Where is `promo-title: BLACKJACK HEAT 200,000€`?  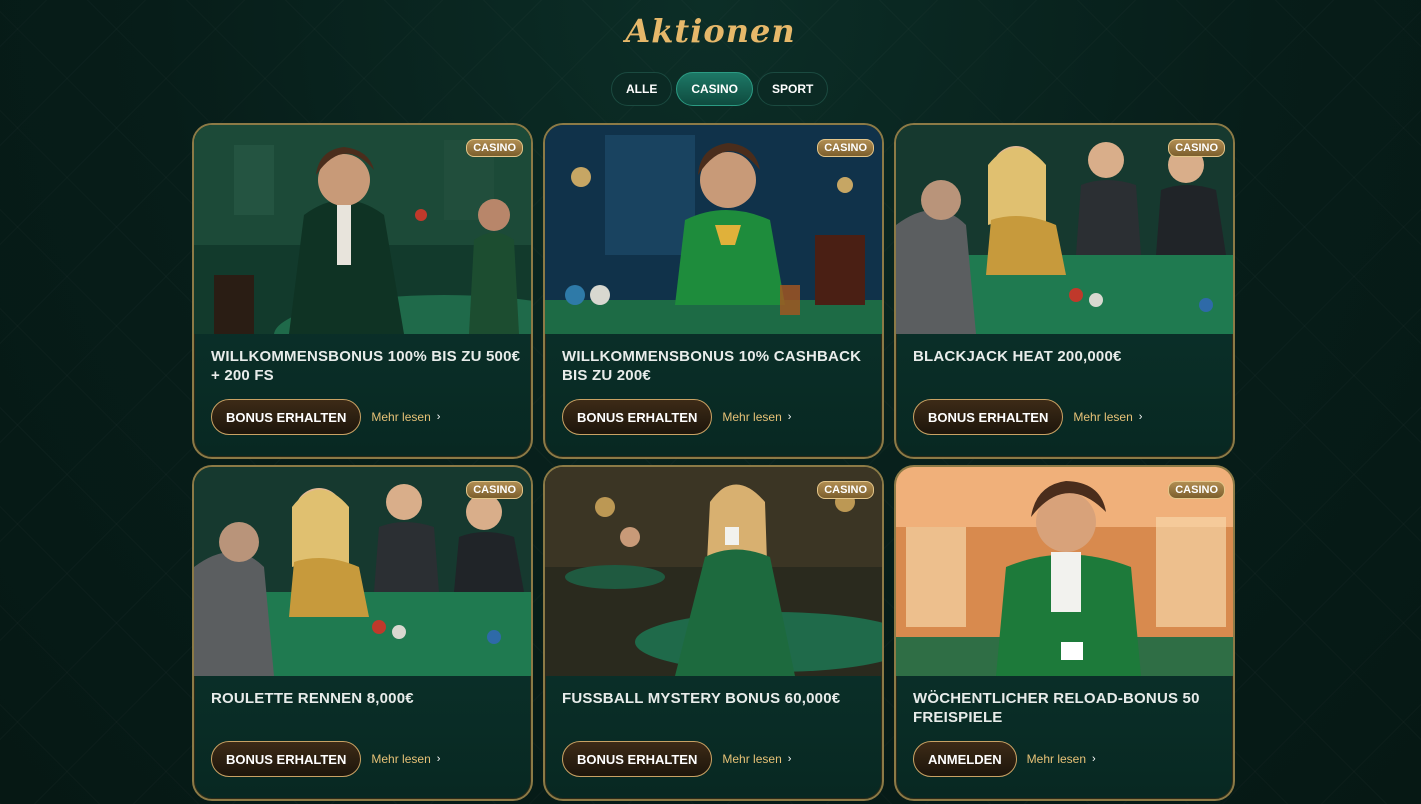 promo-title: BLACKJACK HEAT 200,000€ is located at coordinates (1017, 356).